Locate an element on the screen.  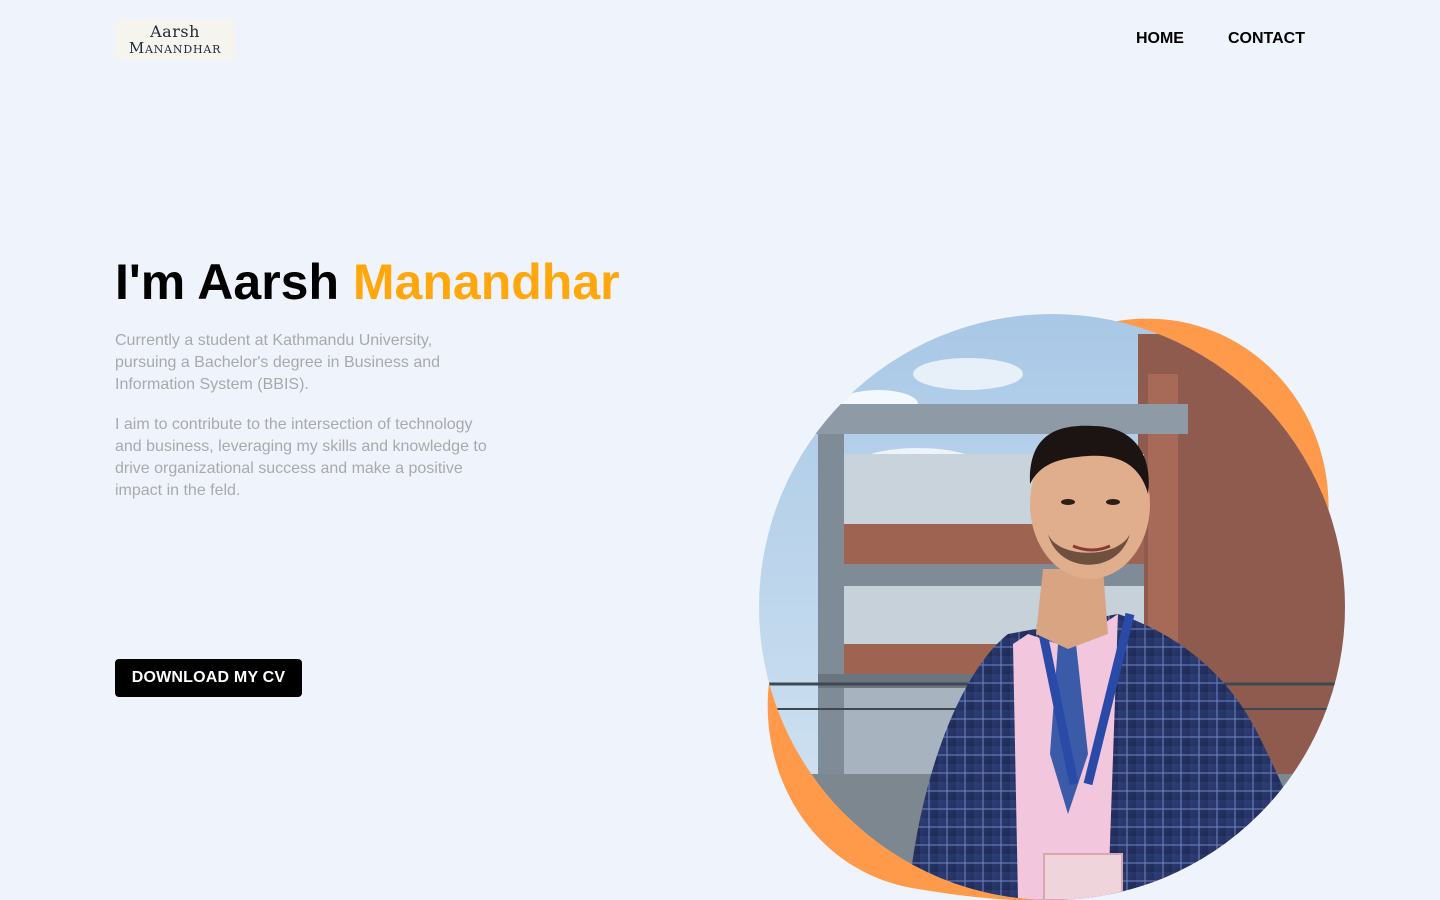
download-cv-button: DOWNLOAD MY CV is located at coordinates (208, 678).